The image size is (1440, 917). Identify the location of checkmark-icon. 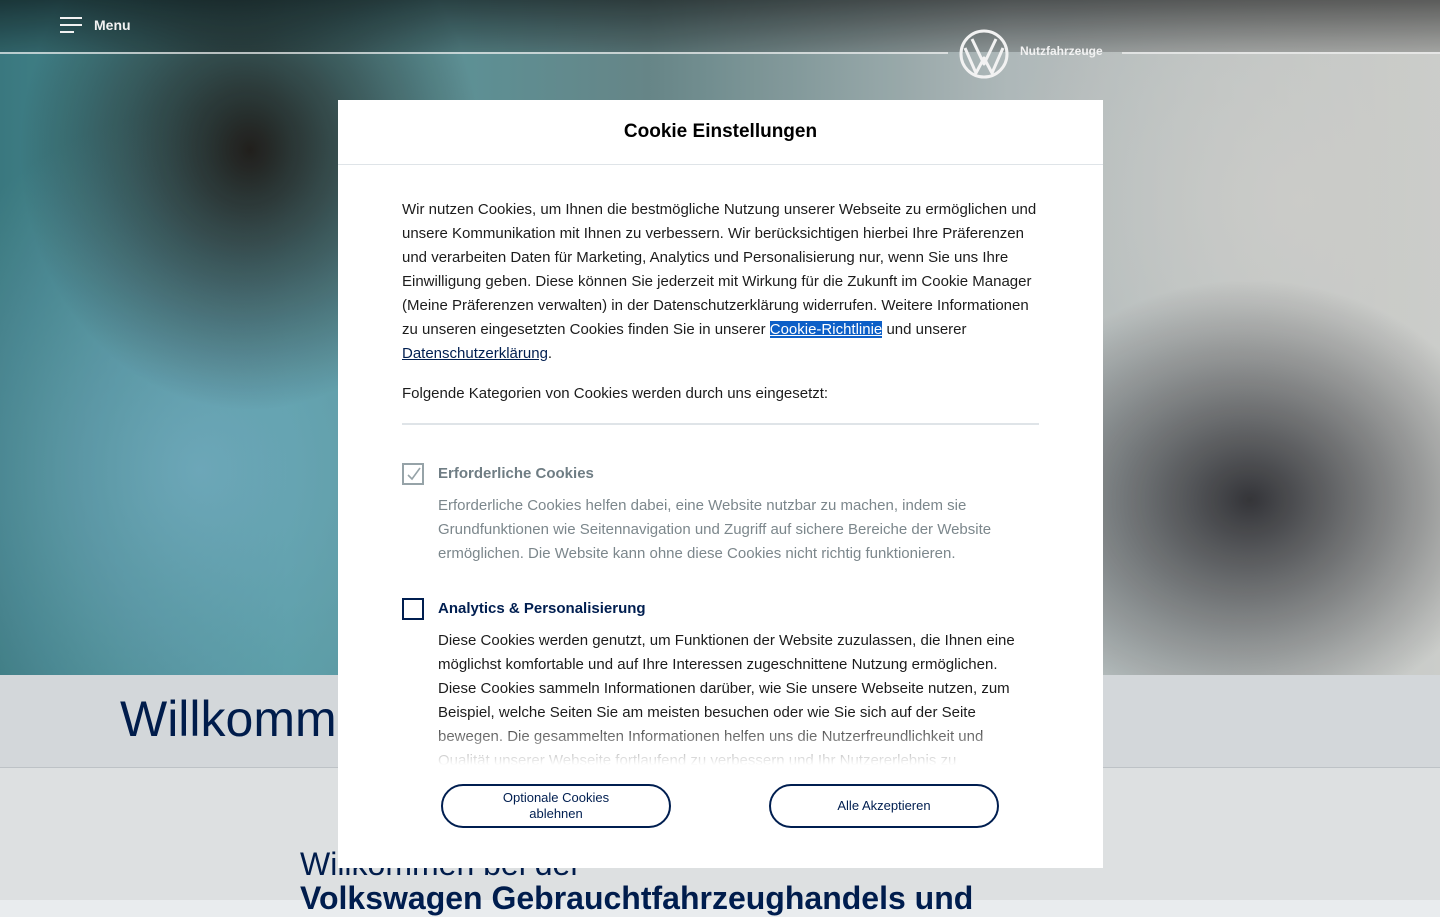
(414, 474).